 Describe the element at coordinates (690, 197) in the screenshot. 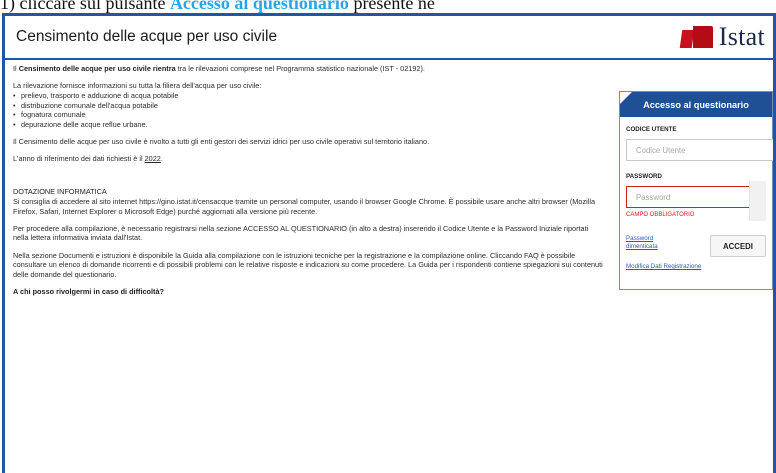

I see `password-input` at that location.